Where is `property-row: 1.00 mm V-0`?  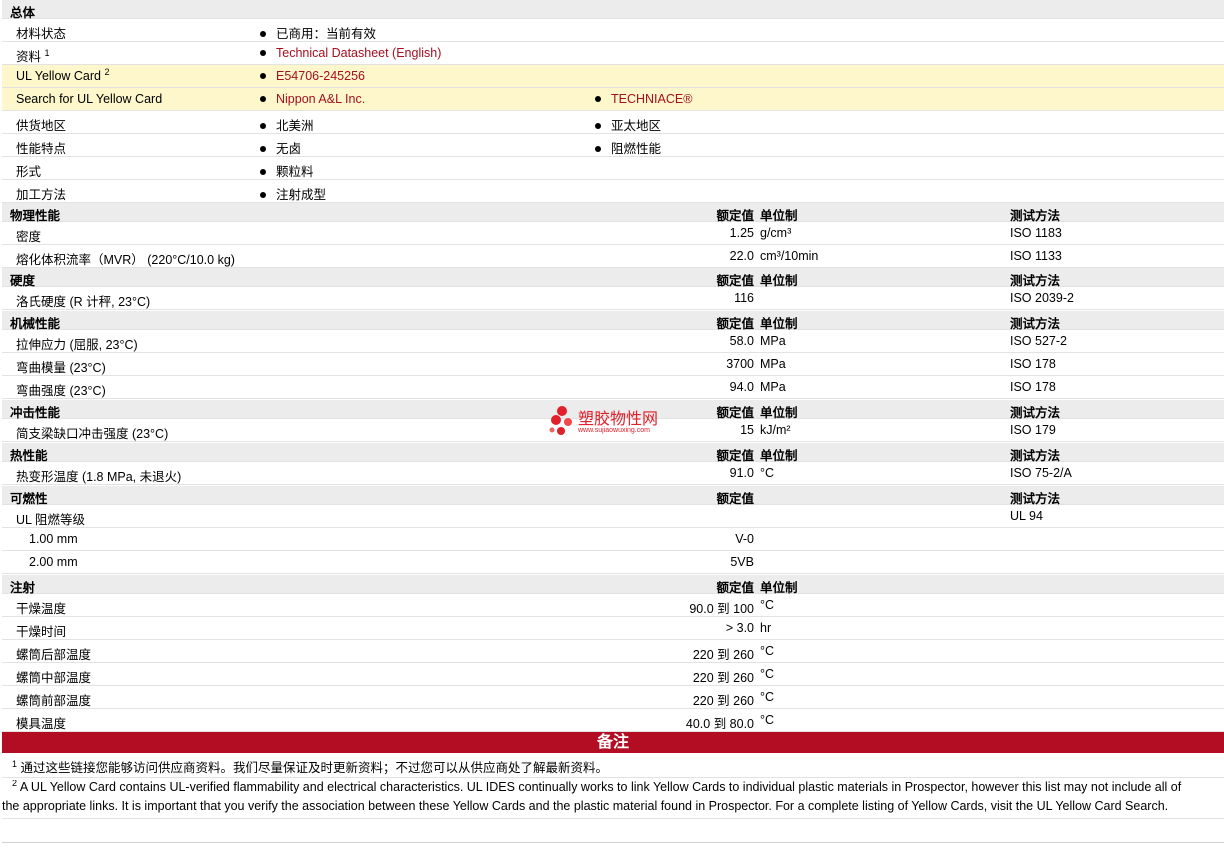 property-row: 1.00 mm V-0 is located at coordinates (613, 539).